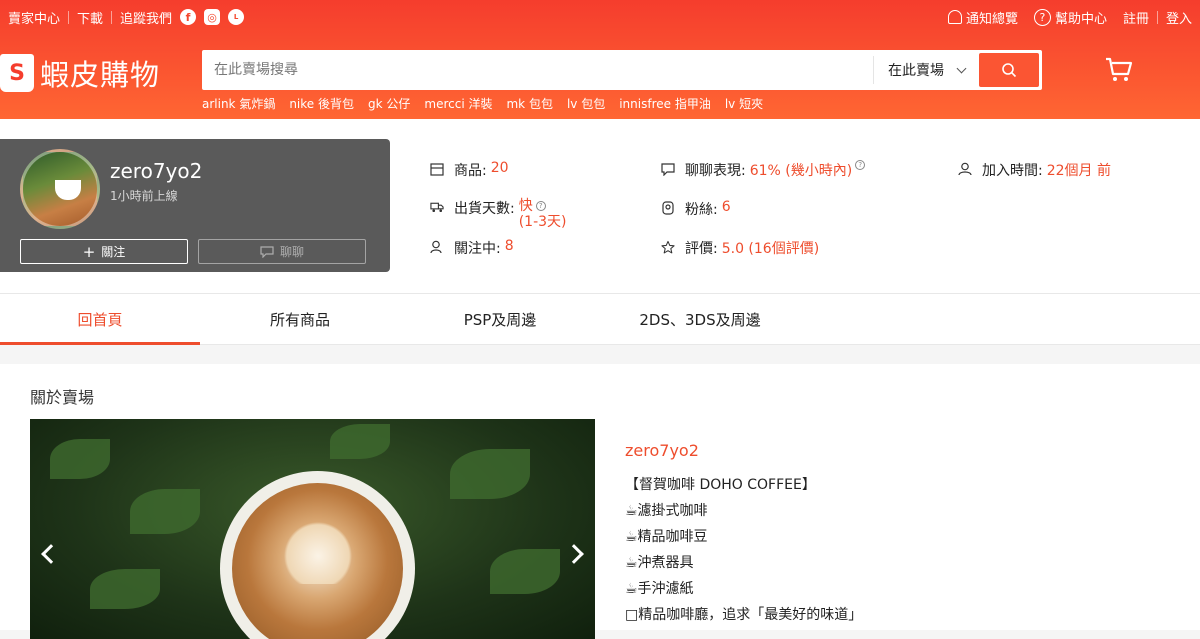 This screenshot has width=1200, height=639. Describe the element at coordinates (146, 19) in the screenshot. I see `follow-us-label: 追蹤我們` at that location.